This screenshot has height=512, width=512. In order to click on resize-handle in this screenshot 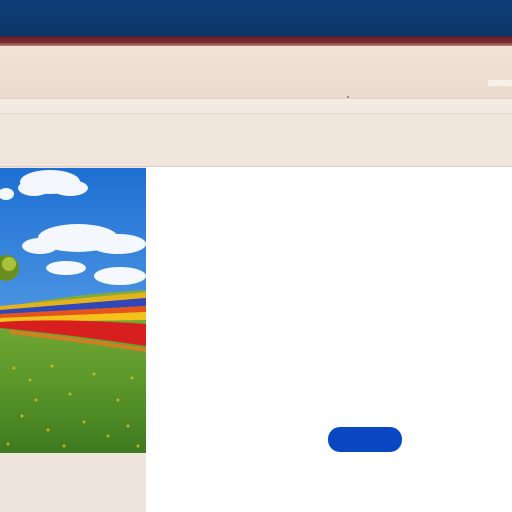, I will do `click(500, 83)`.